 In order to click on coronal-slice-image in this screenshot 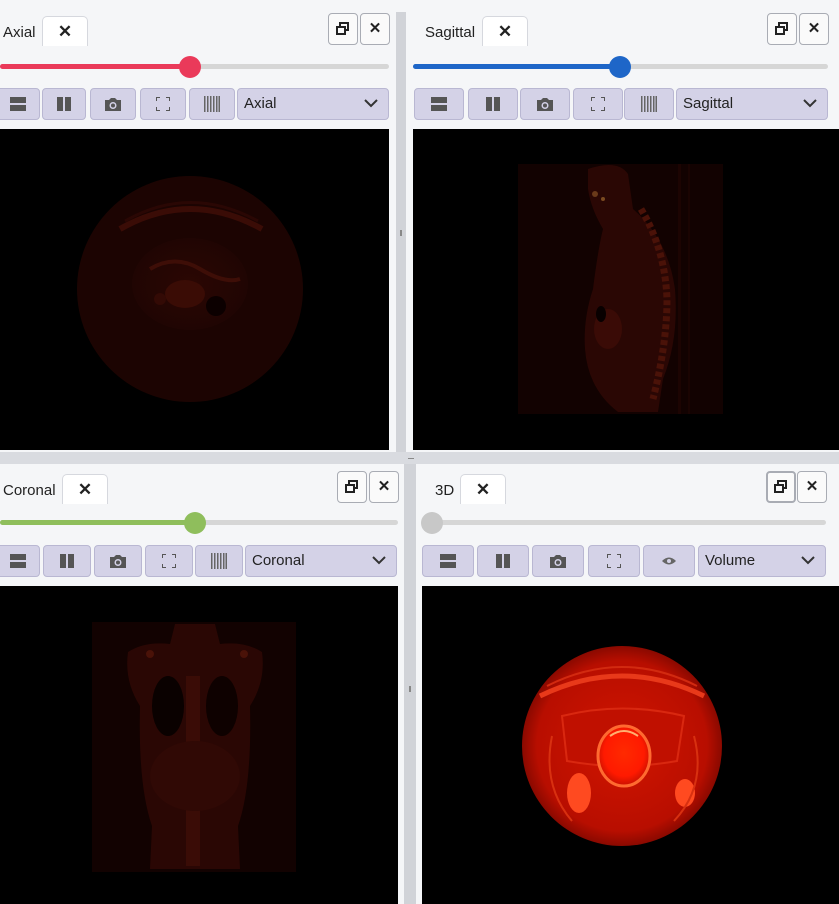, I will do `click(194, 747)`.